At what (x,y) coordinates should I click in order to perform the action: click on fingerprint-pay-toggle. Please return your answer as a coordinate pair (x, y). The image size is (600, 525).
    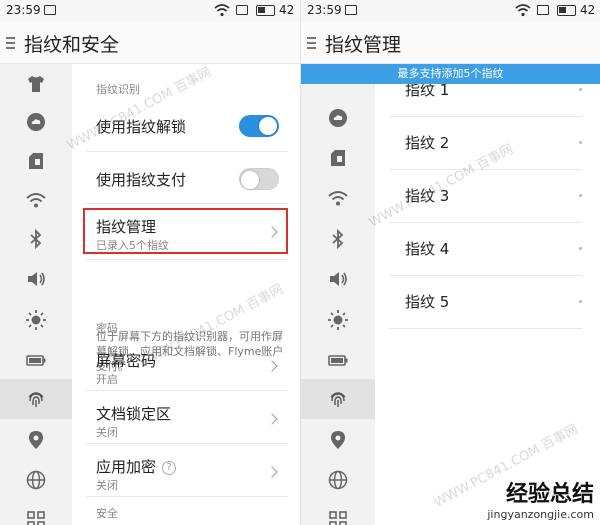
    Looking at the image, I should click on (259, 179).